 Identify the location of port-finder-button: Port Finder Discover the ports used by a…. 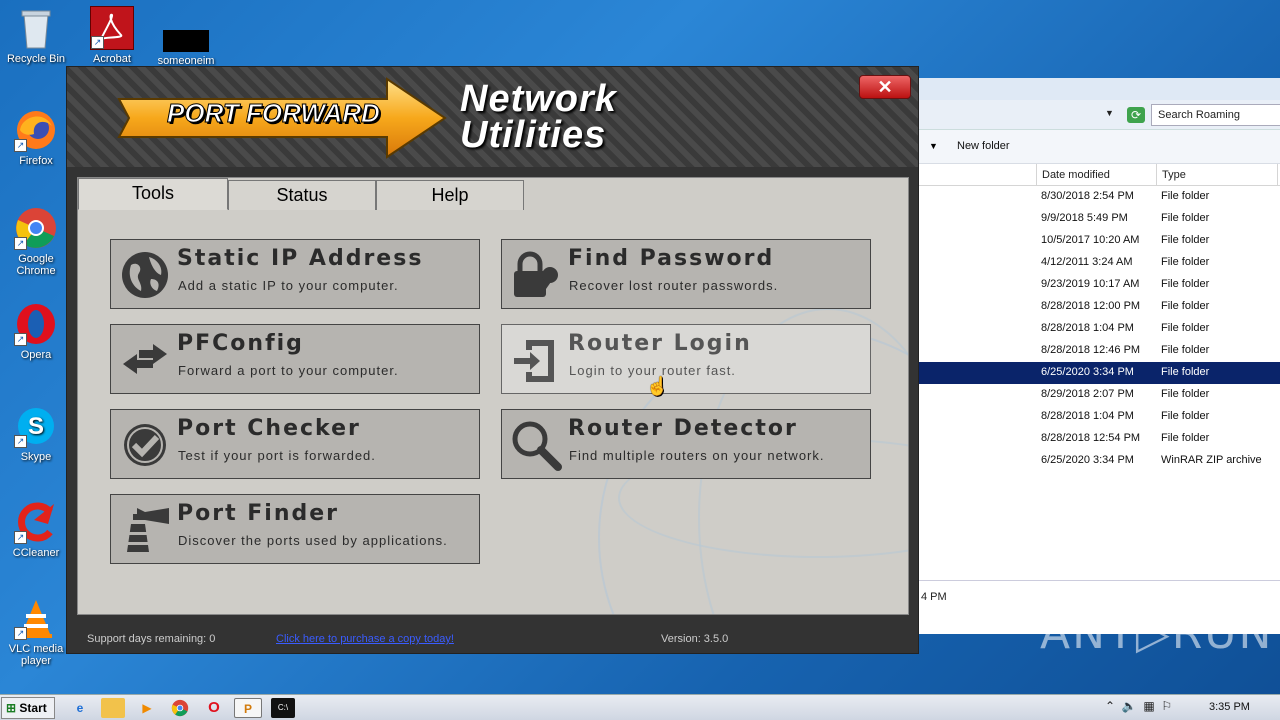
(295, 529).